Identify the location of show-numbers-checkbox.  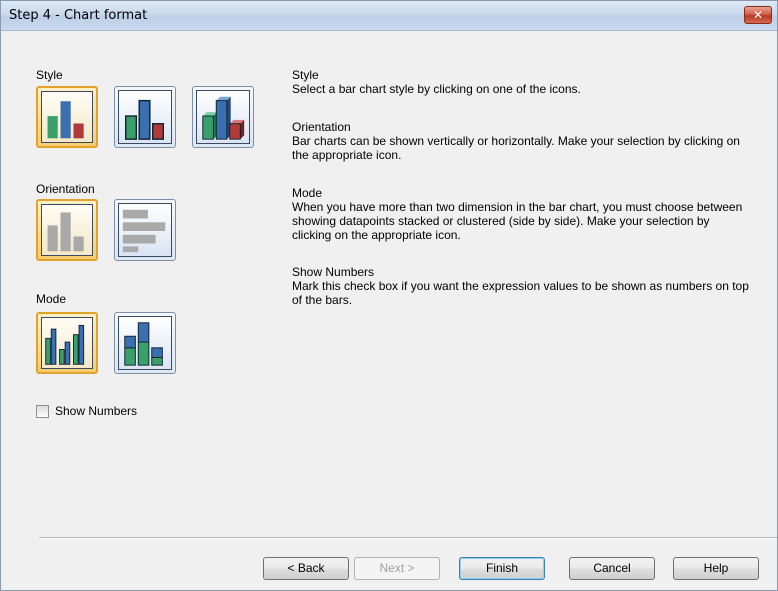
(42, 411).